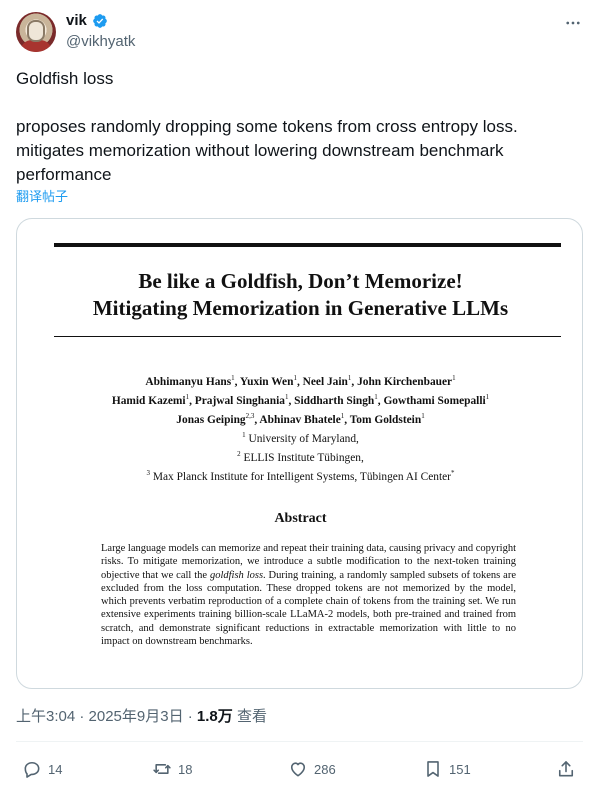  What do you see at coordinates (162, 769) in the screenshot?
I see `repost-icon` at bounding box center [162, 769].